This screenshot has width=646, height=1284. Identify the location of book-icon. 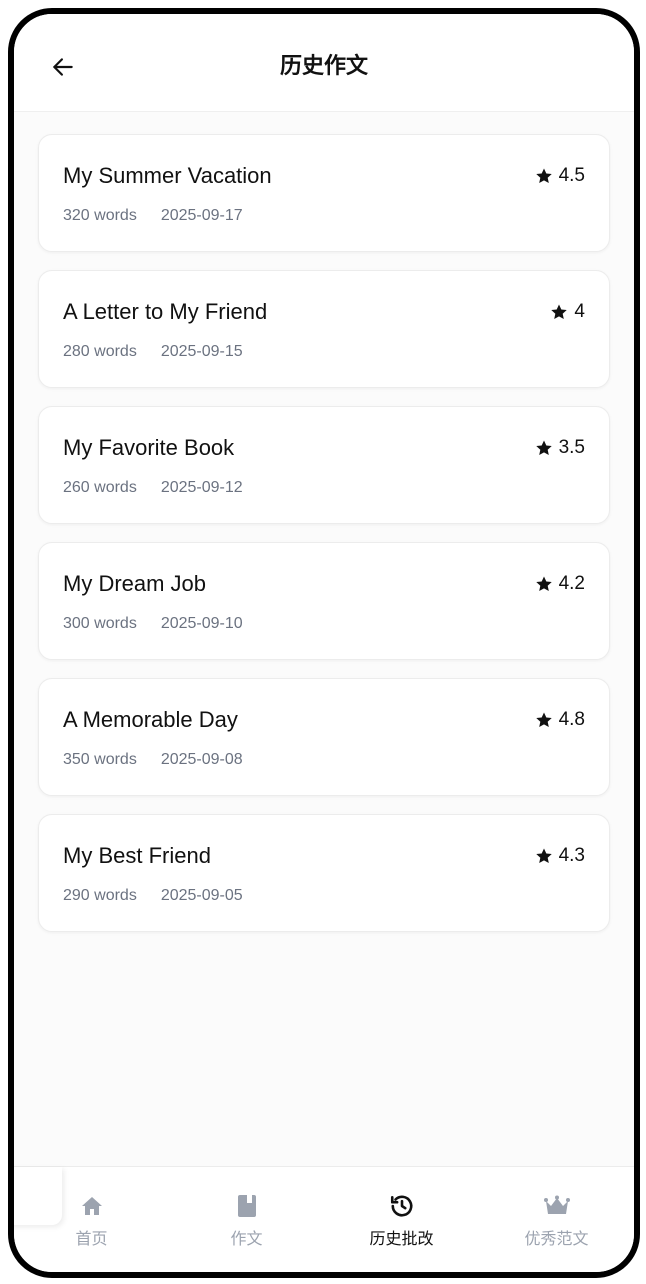
(247, 1206).